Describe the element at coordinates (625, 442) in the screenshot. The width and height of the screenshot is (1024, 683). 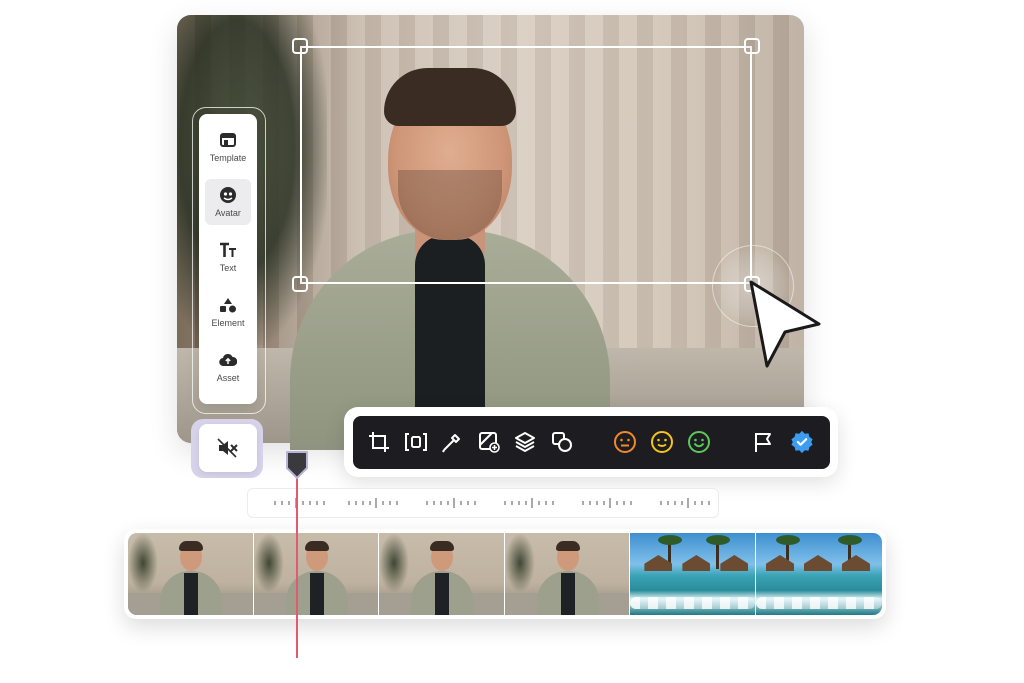
I see `neutral-face-icon` at that location.